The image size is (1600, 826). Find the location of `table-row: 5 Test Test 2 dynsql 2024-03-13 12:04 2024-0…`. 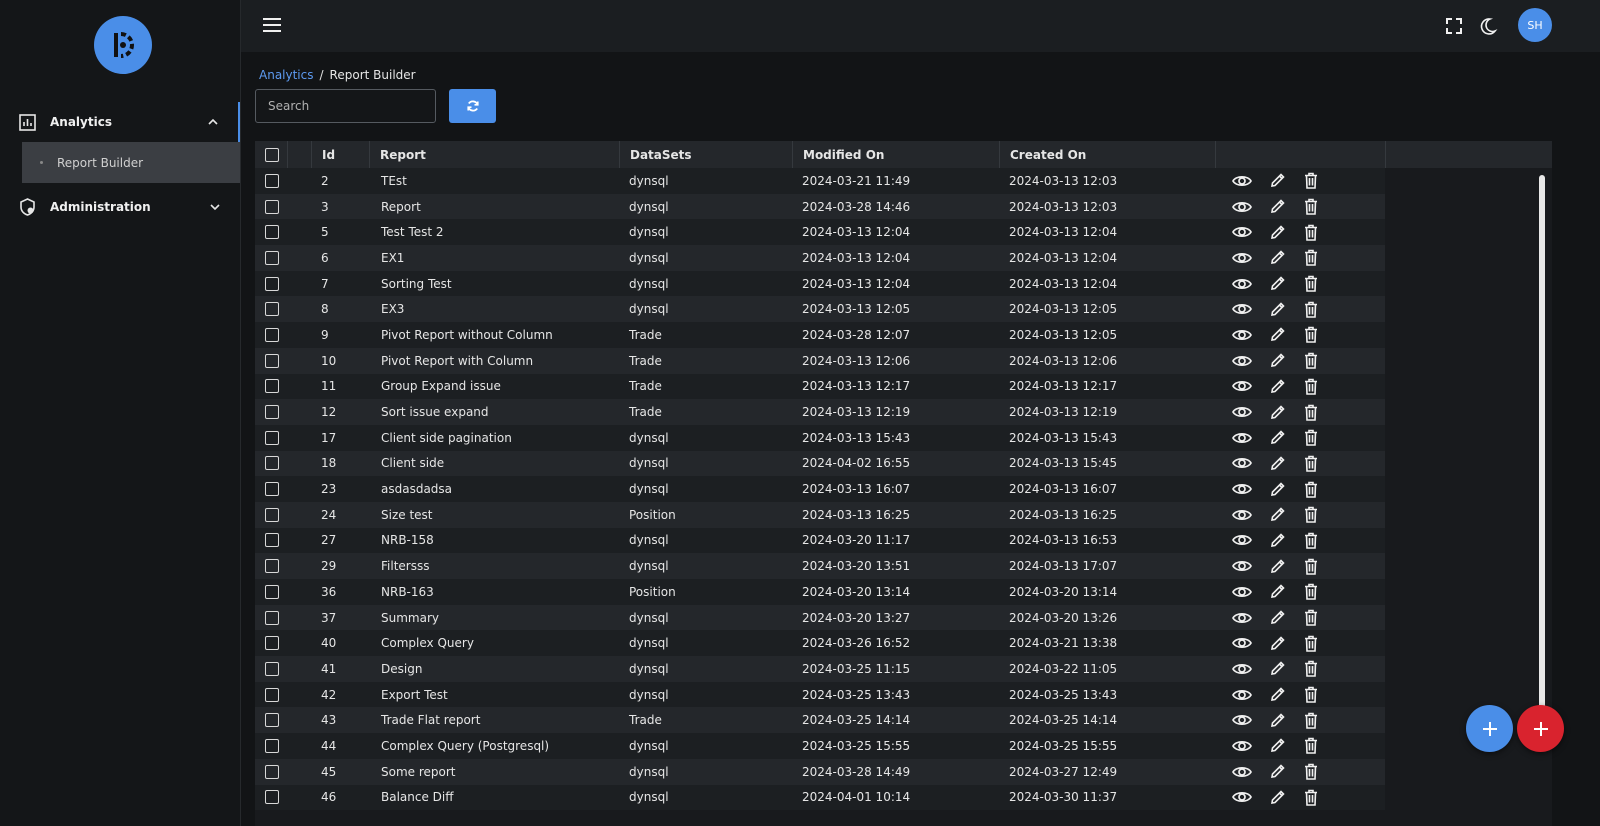

table-row: 5 Test Test 2 dynsql 2024-03-13 12:04 2024-0… is located at coordinates (820, 232).